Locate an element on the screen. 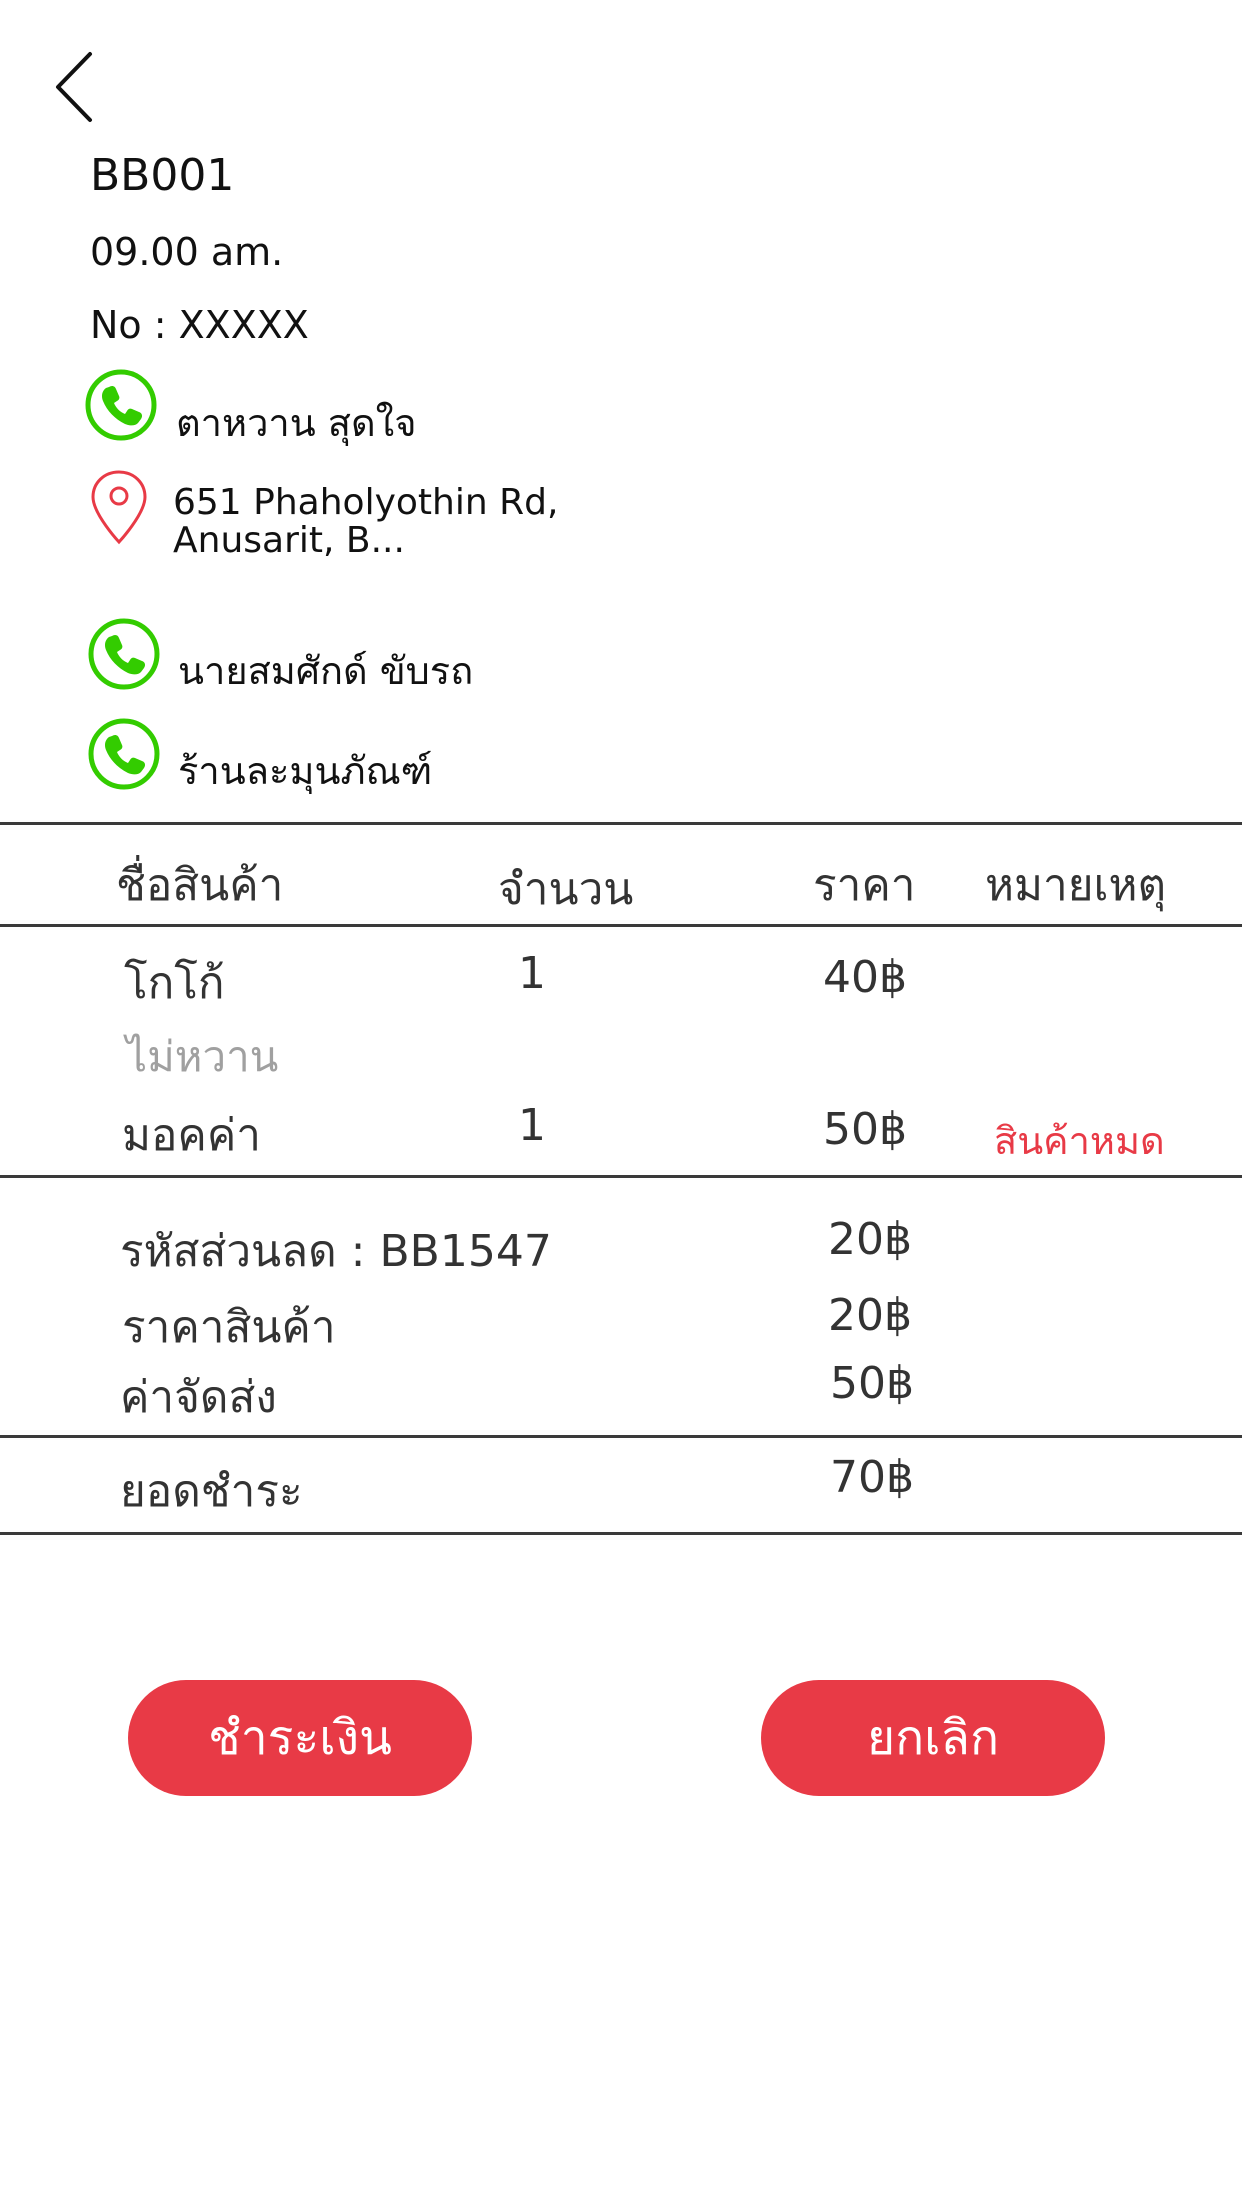 The height and width of the screenshot is (2208, 1242). item-name: มอคค่า is located at coordinates (192, 1135).